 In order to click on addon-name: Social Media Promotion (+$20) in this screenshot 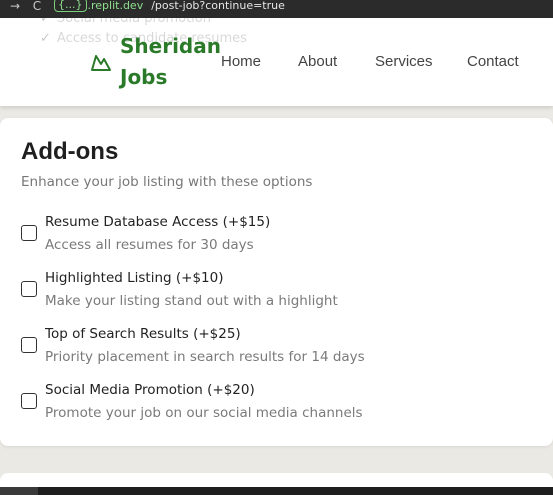, I will do `click(150, 390)`.